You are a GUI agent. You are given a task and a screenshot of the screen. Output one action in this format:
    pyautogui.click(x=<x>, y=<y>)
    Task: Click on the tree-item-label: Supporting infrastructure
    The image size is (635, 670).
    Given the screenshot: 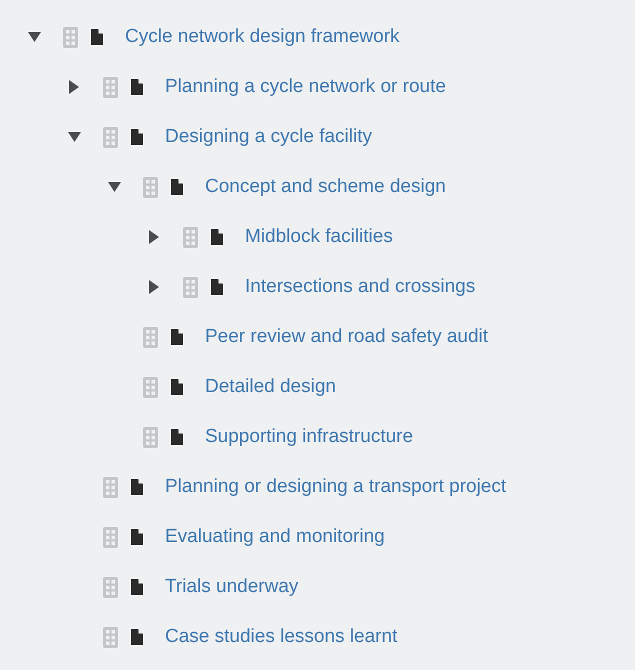 What is the action you would take?
    pyautogui.click(x=309, y=437)
    